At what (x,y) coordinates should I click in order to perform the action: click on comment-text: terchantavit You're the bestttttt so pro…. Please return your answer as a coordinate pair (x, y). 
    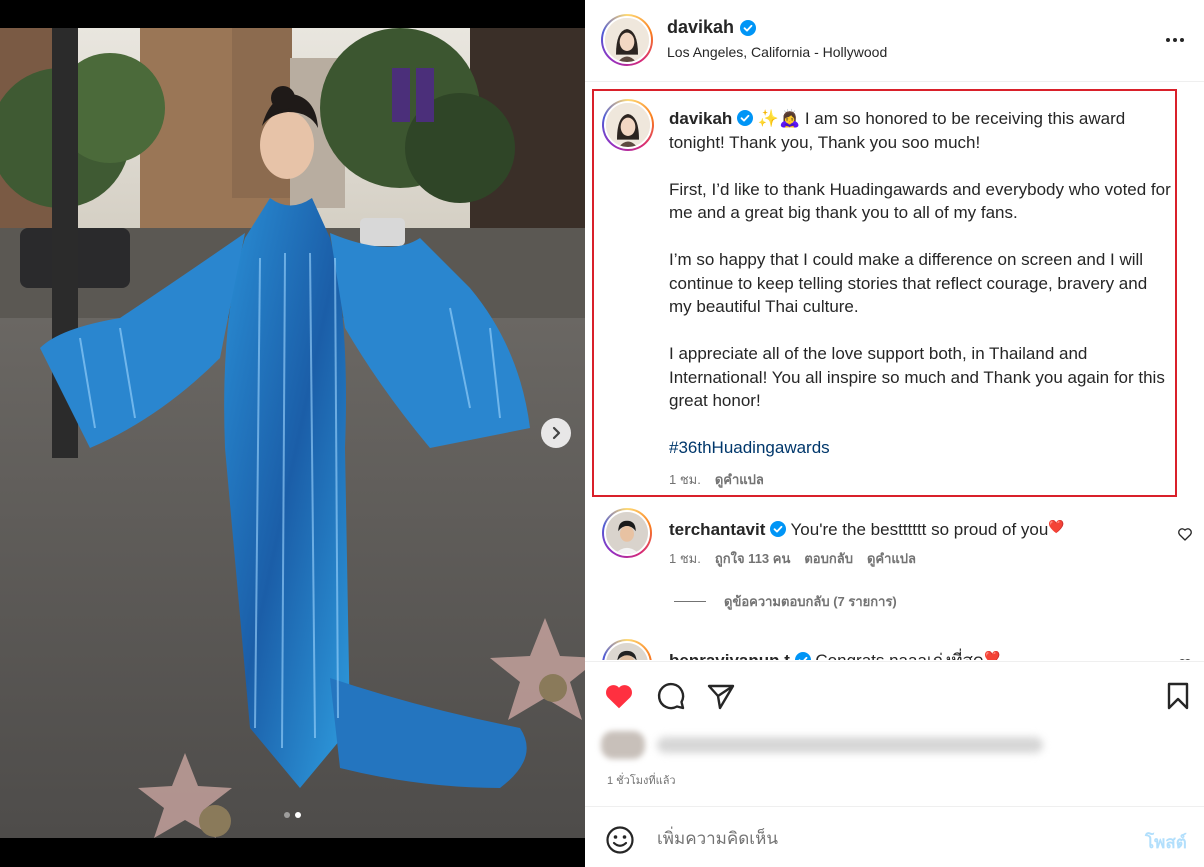
    Looking at the image, I should click on (914, 528).